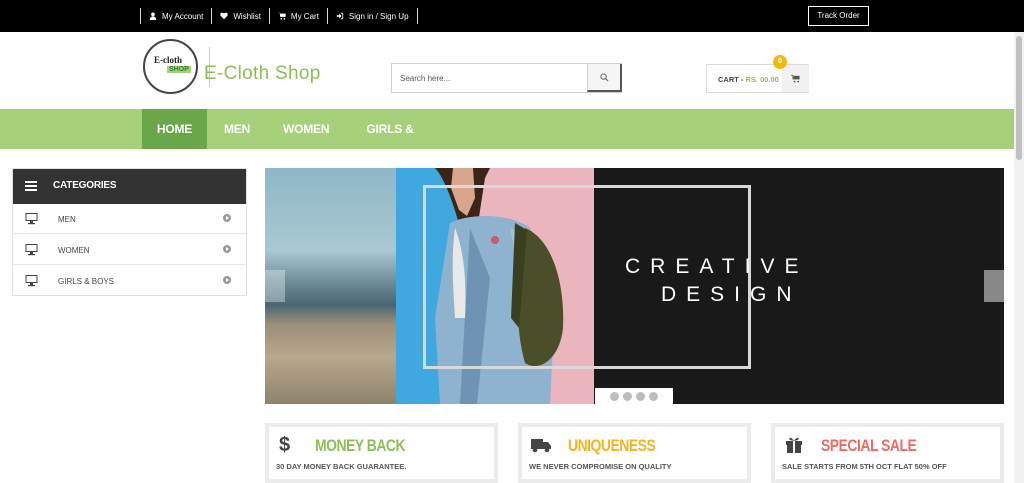 The width and height of the screenshot is (1024, 483). I want to click on truck-icon, so click(541, 446).